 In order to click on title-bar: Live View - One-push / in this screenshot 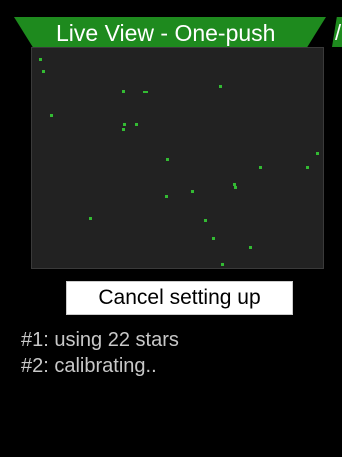, I will do `click(171, 23)`.